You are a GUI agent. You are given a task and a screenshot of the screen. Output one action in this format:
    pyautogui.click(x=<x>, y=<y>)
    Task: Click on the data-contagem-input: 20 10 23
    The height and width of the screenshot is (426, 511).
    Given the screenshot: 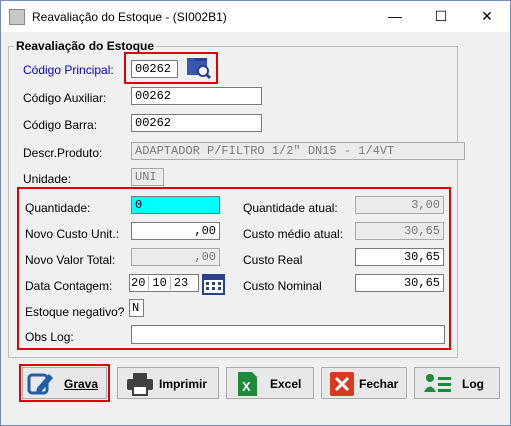 What is the action you would take?
    pyautogui.click(x=164, y=283)
    